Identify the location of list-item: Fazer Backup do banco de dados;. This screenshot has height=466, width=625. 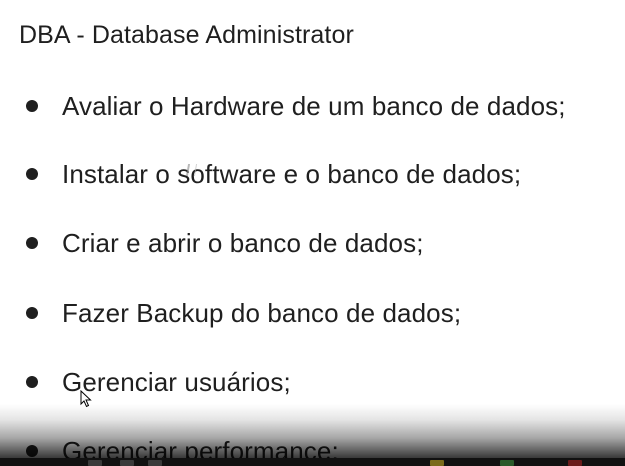
(312, 313).